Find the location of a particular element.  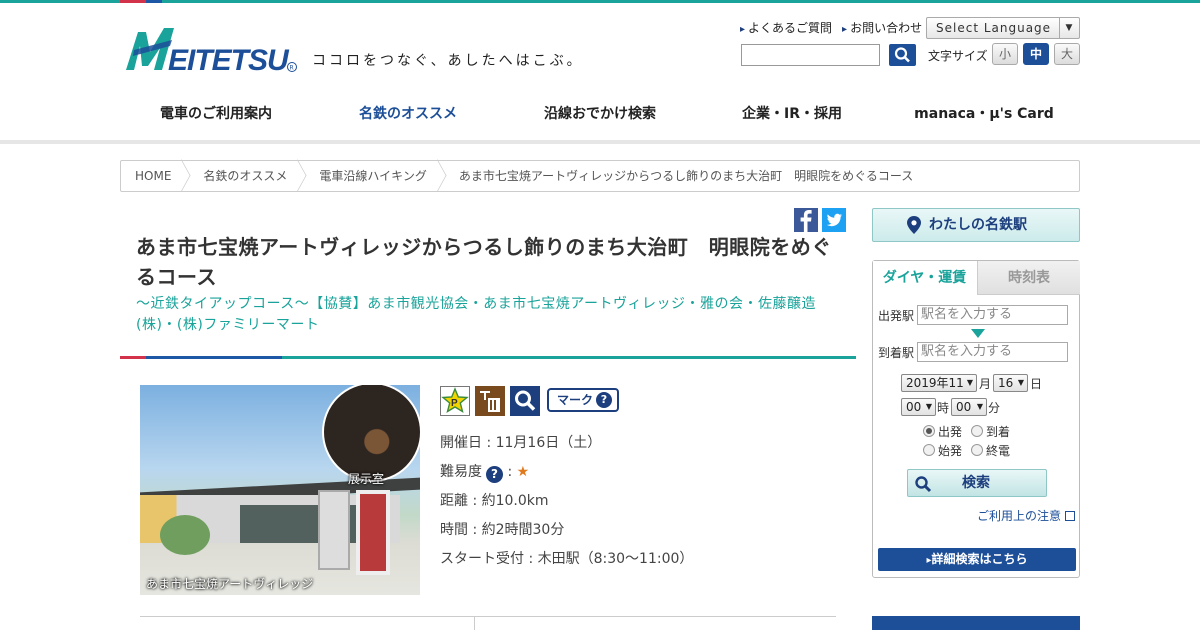

twitter-share-button is located at coordinates (834, 220).